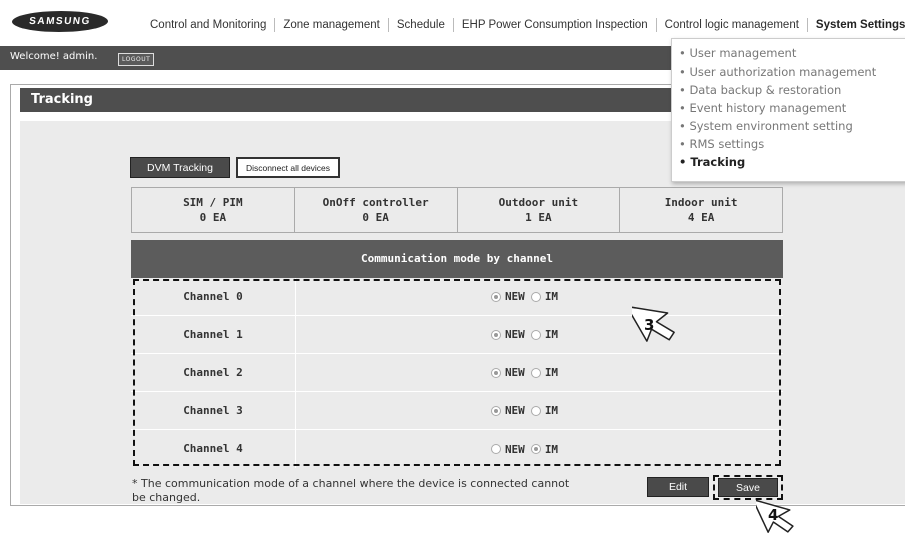 The image size is (905, 537). What do you see at coordinates (375, 202) in the screenshot?
I see `summary-label: OnOff controller` at bounding box center [375, 202].